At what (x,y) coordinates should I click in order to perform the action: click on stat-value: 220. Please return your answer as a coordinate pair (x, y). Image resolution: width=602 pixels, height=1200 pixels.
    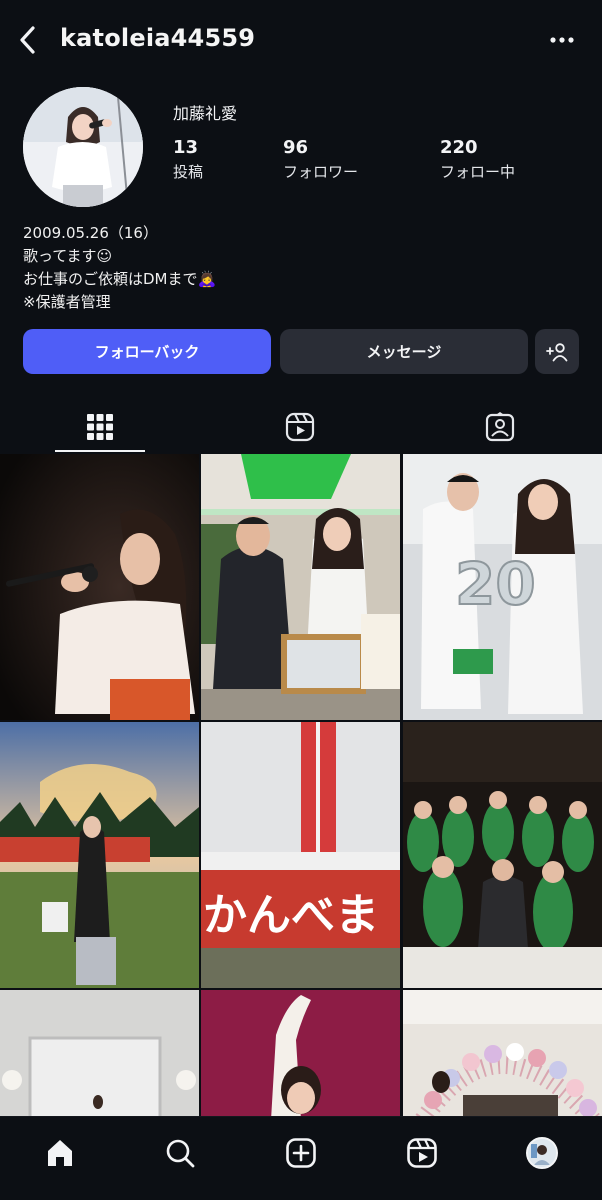
    Looking at the image, I should click on (459, 147).